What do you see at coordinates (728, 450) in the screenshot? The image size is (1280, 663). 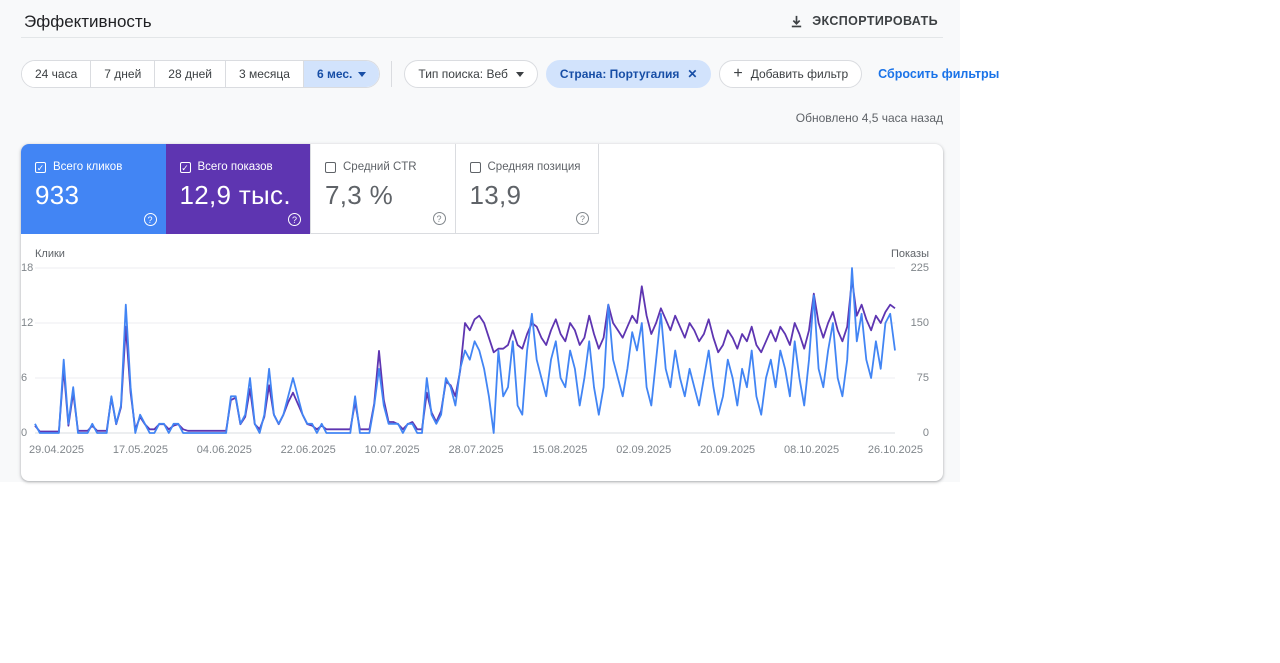 I see `x-tick-label: 20.09.2025` at bounding box center [728, 450].